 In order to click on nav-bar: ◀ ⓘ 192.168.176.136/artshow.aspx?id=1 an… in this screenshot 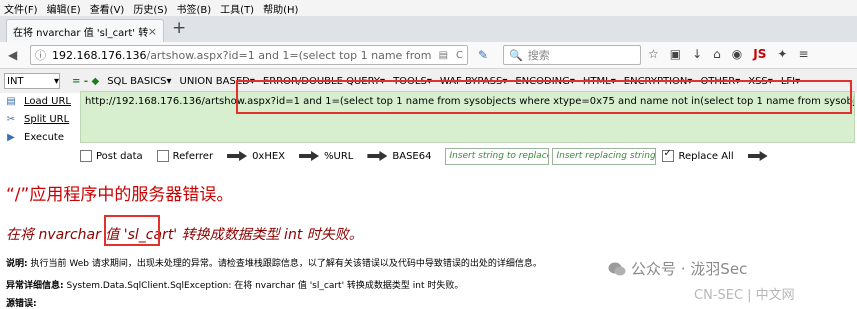, I will do `click(428, 55)`.